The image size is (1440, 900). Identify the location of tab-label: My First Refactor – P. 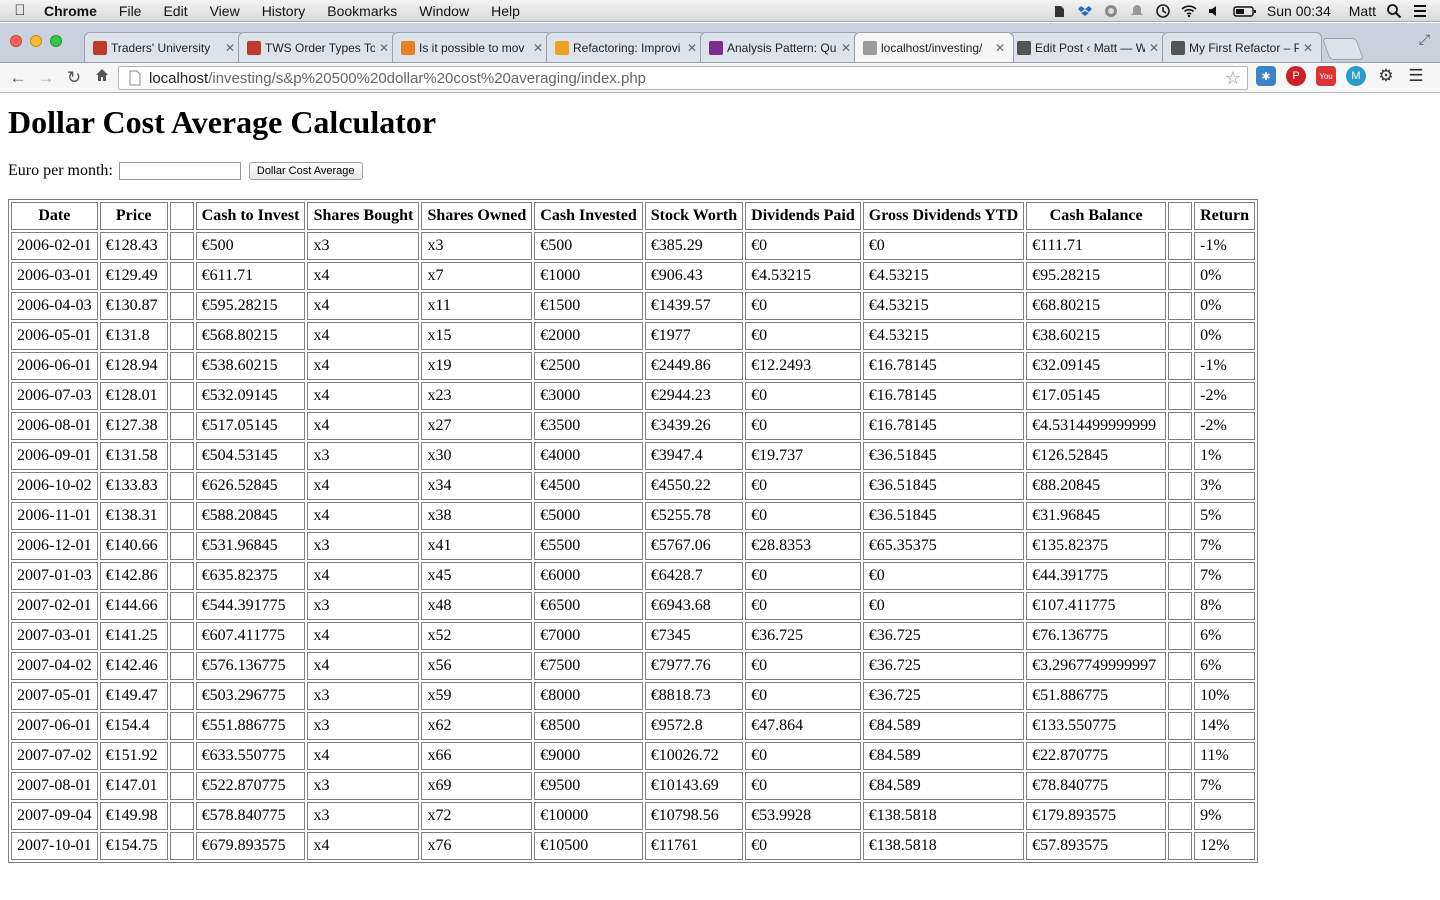
(1244, 47).